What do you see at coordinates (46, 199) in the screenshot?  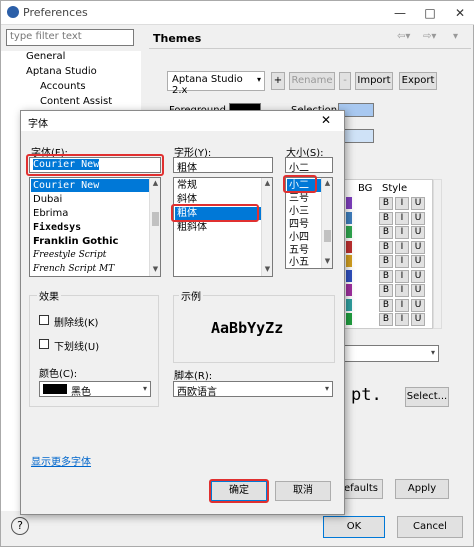 I see `font-list-item-dubai: Dubai` at bounding box center [46, 199].